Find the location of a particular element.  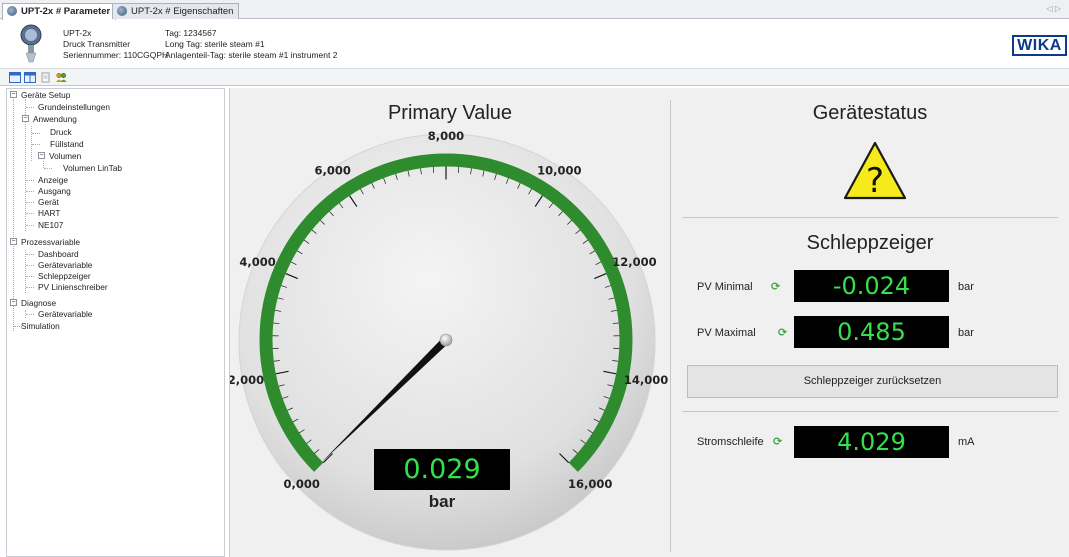

tree-item-simulation: Simulation is located at coordinates (40, 326).